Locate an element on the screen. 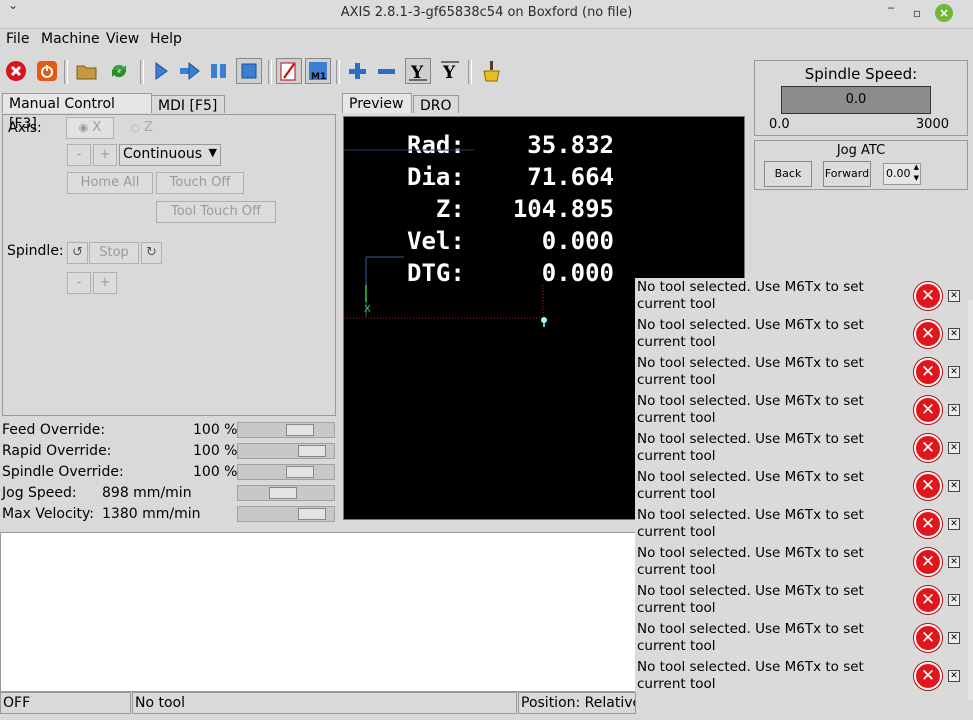 The width and height of the screenshot is (973, 720). menu-bar: File Machine View Help is located at coordinates (486, 40).